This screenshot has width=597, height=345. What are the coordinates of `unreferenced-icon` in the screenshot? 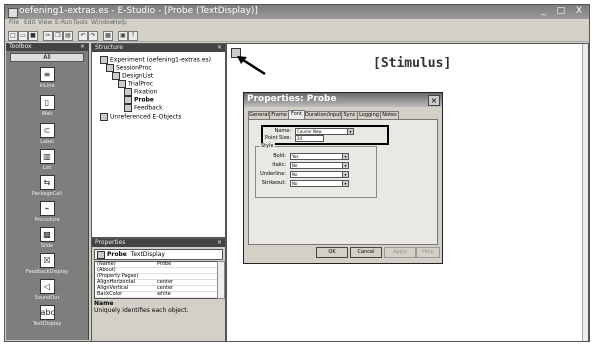 It's located at (104, 117).